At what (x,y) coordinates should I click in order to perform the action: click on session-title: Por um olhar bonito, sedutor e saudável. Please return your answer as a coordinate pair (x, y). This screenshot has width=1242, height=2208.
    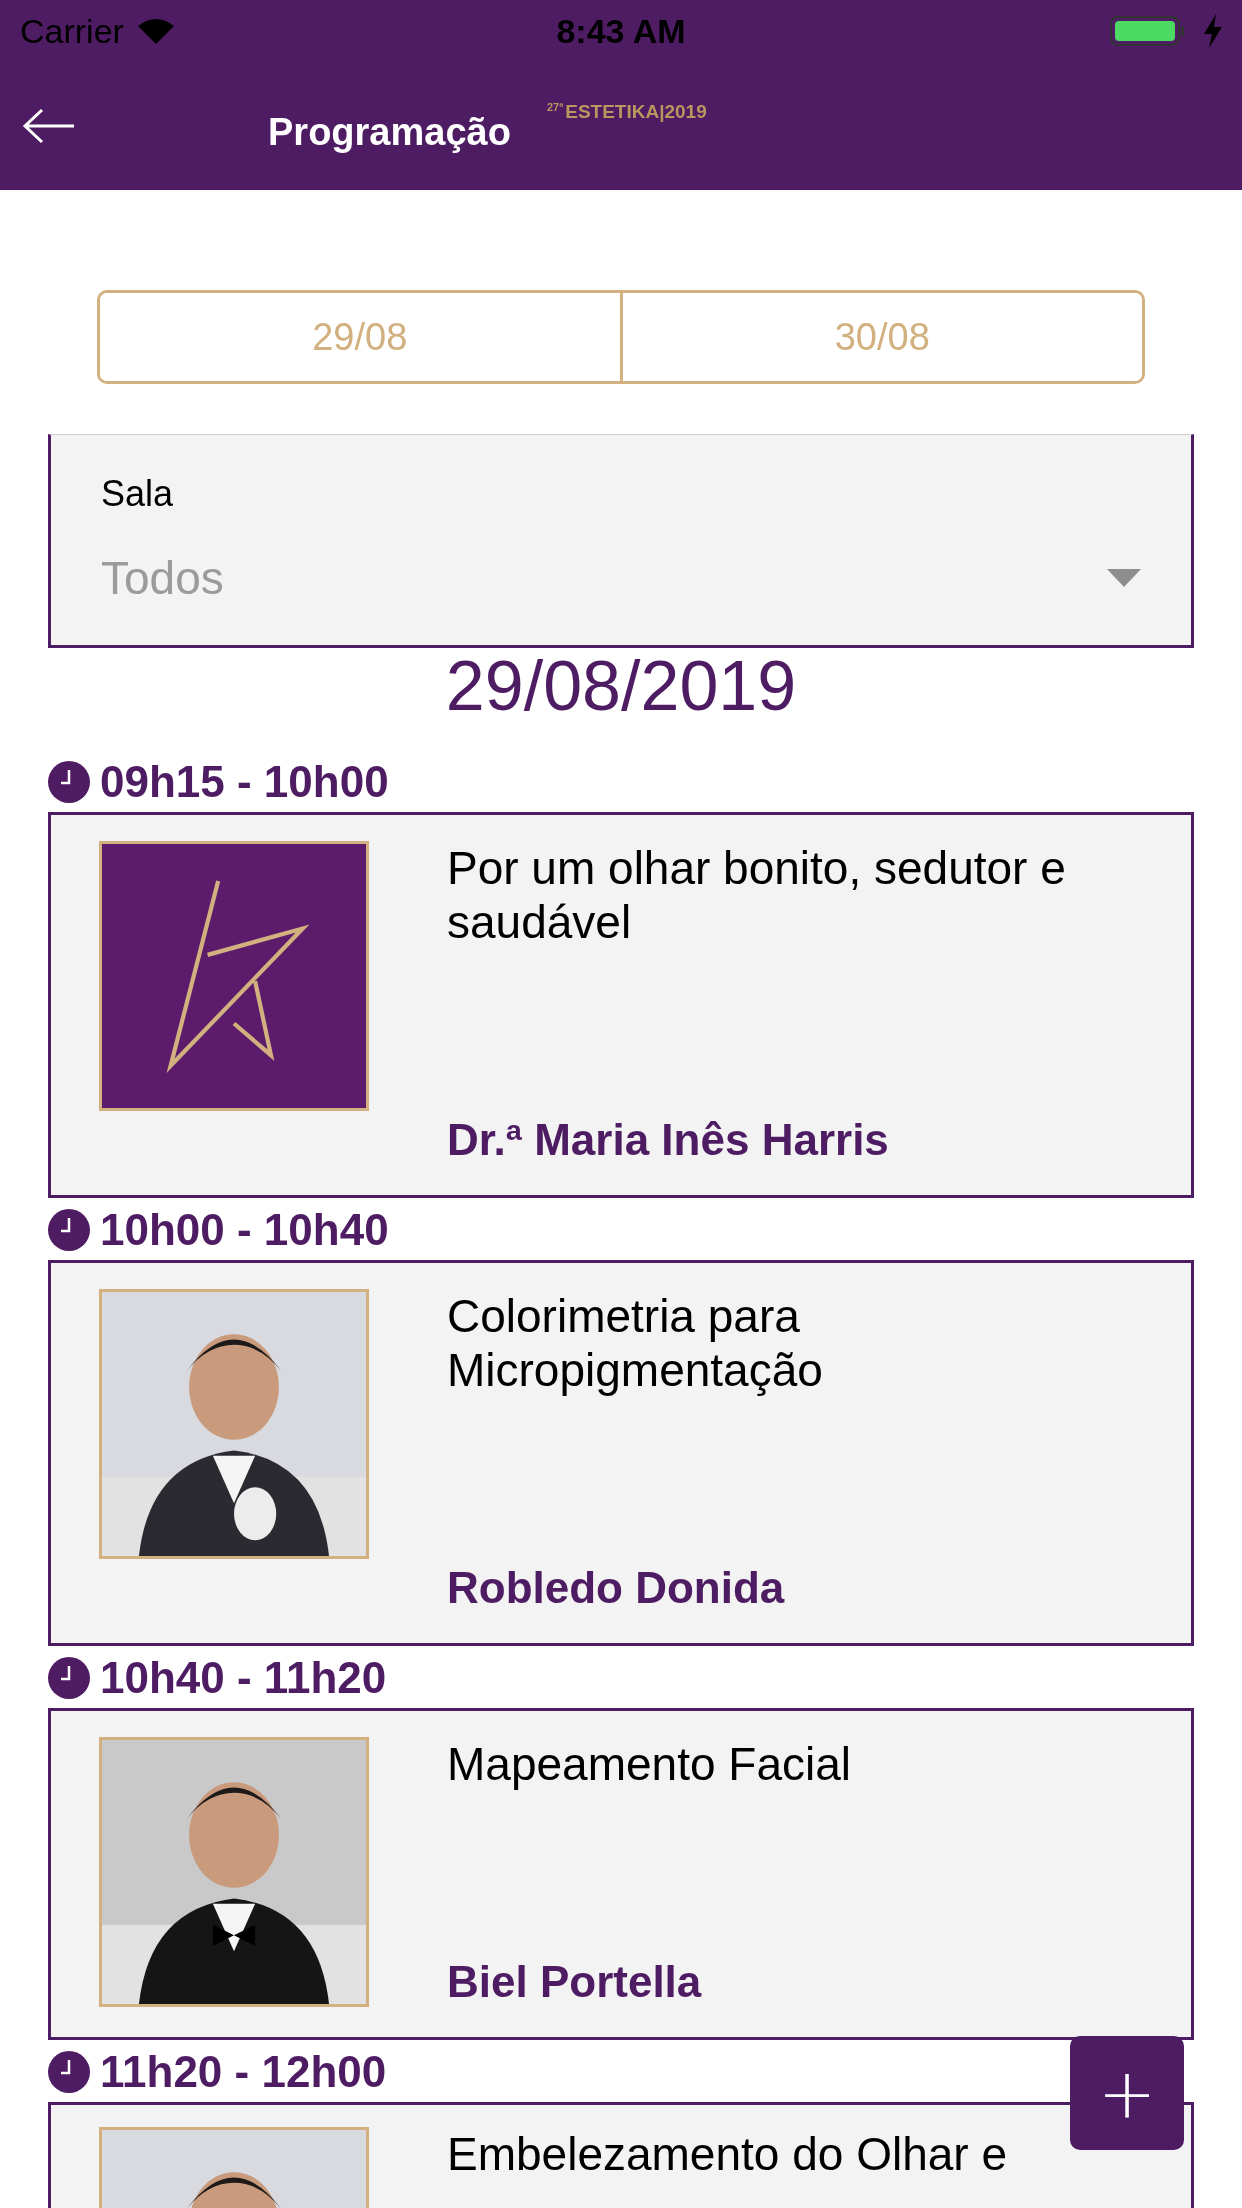
    Looking at the image, I should click on (757, 895).